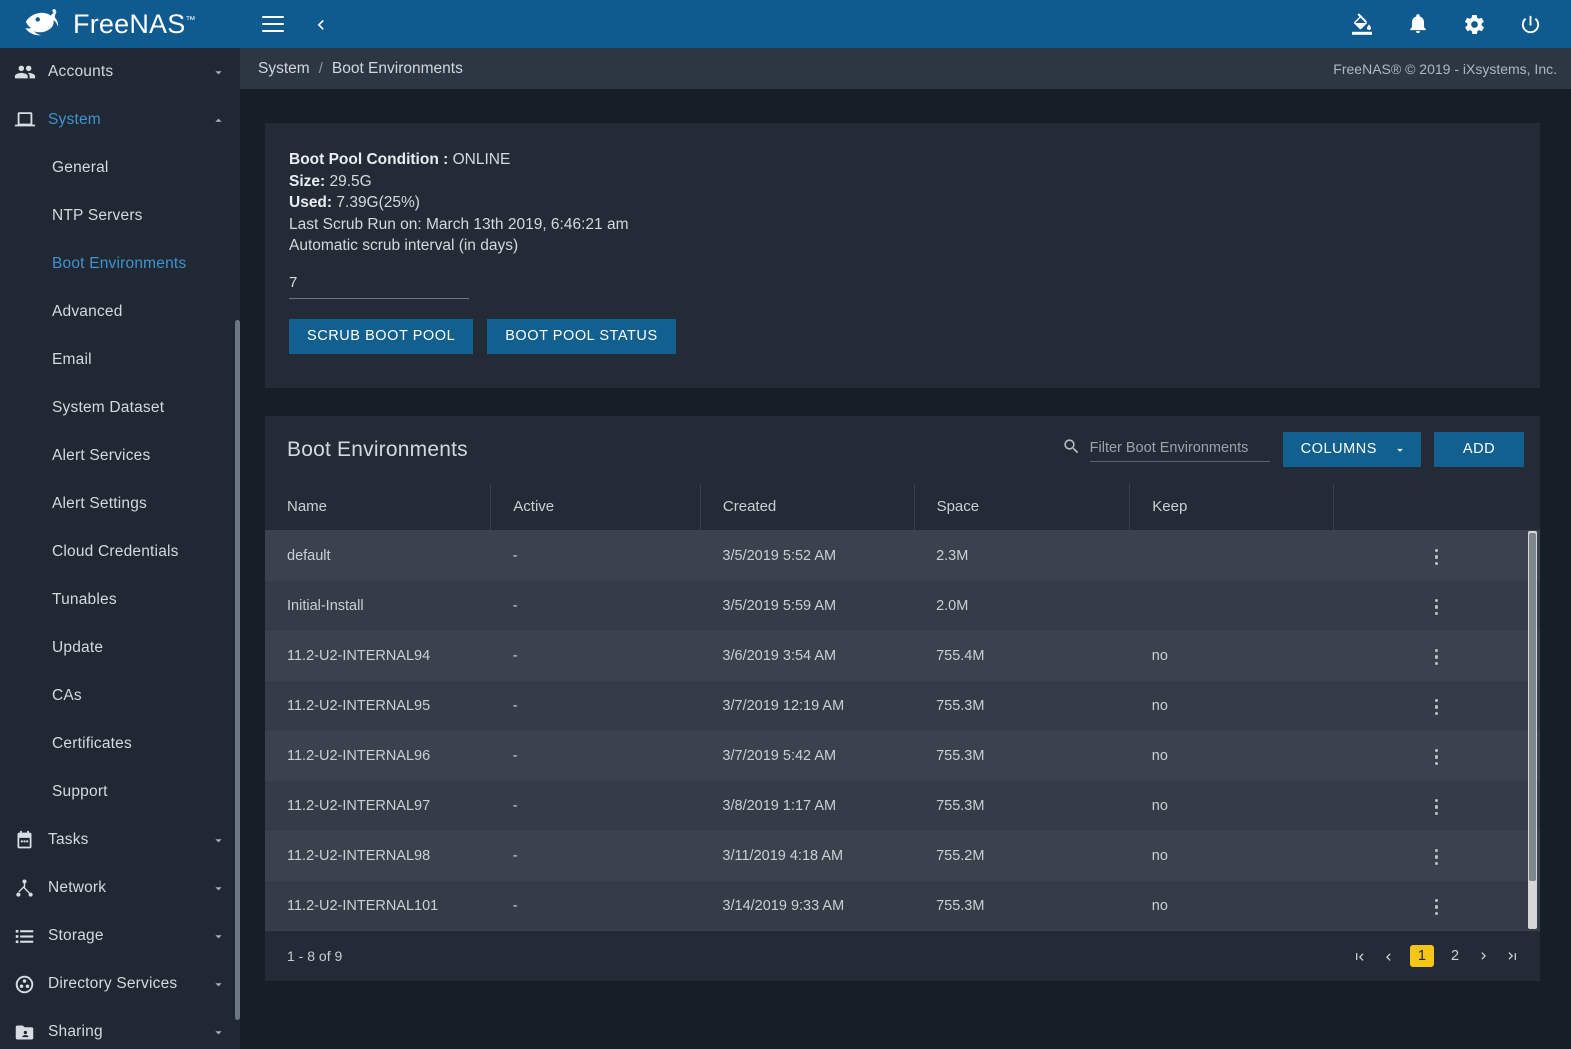 This screenshot has height=1049, width=1571. I want to click on sidebar-item-label: Storage, so click(76, 935).